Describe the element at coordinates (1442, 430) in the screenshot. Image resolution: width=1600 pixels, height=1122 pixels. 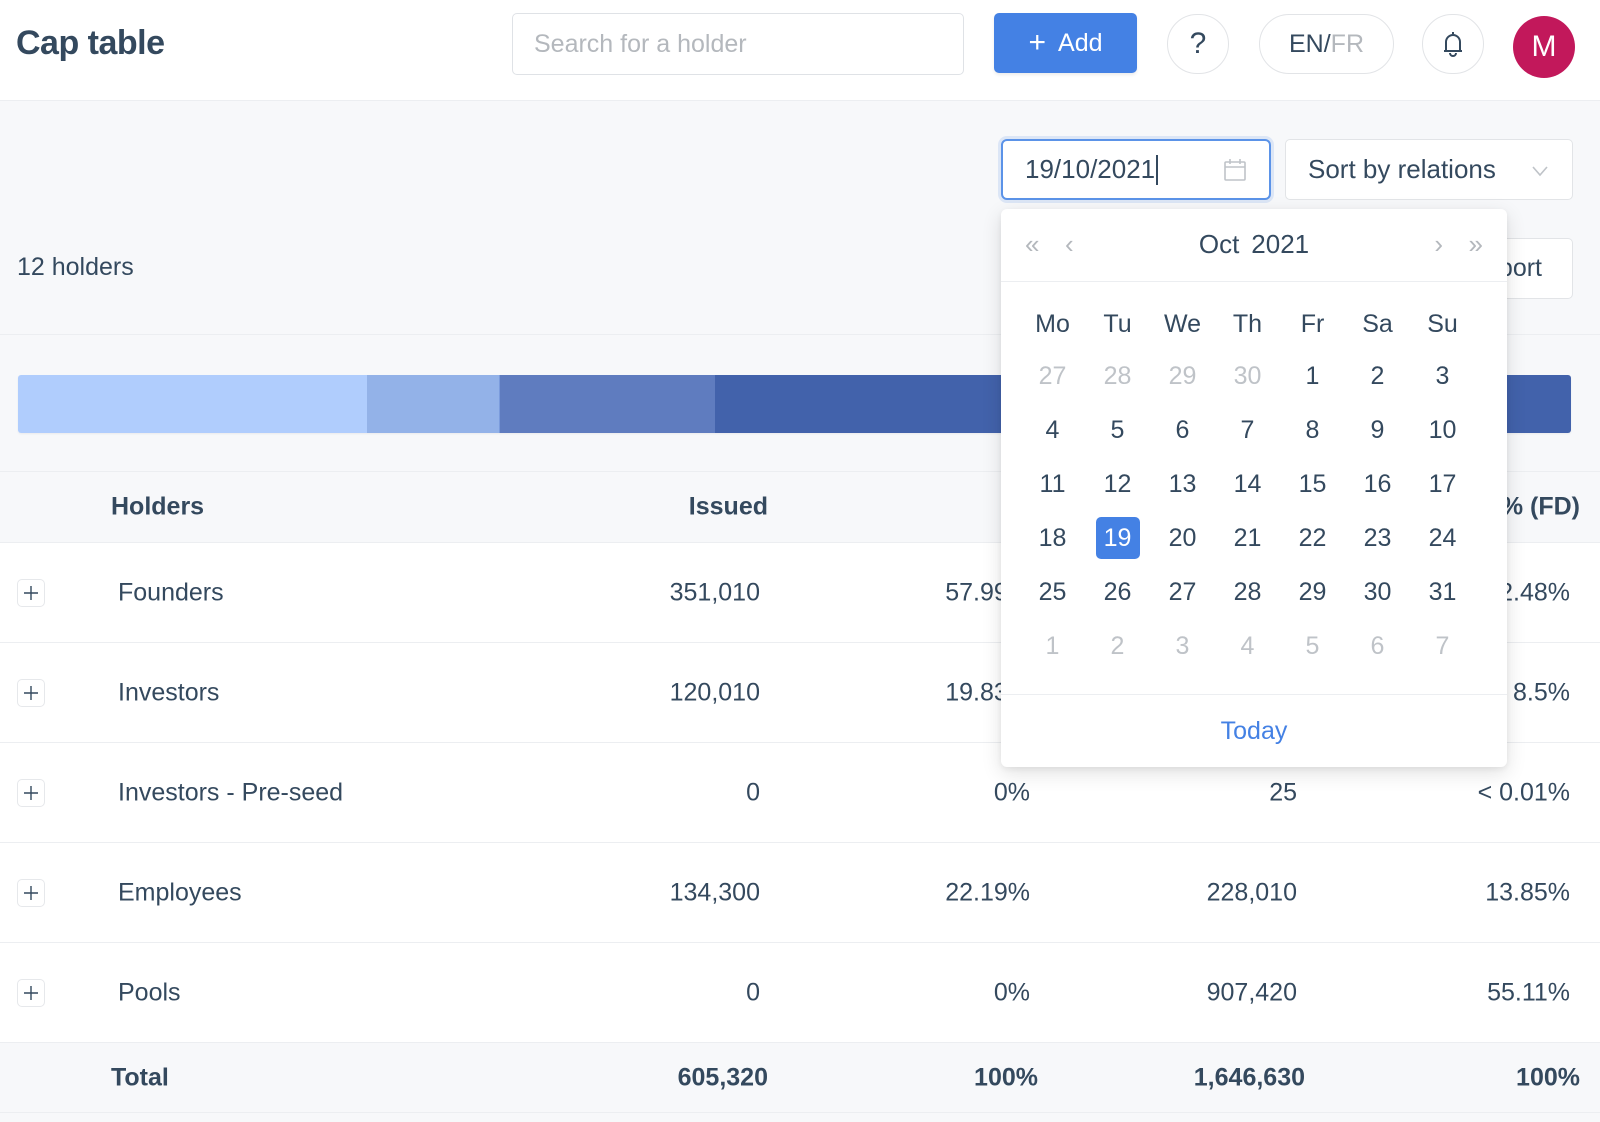
I see `calendar-day: 10` at that location.